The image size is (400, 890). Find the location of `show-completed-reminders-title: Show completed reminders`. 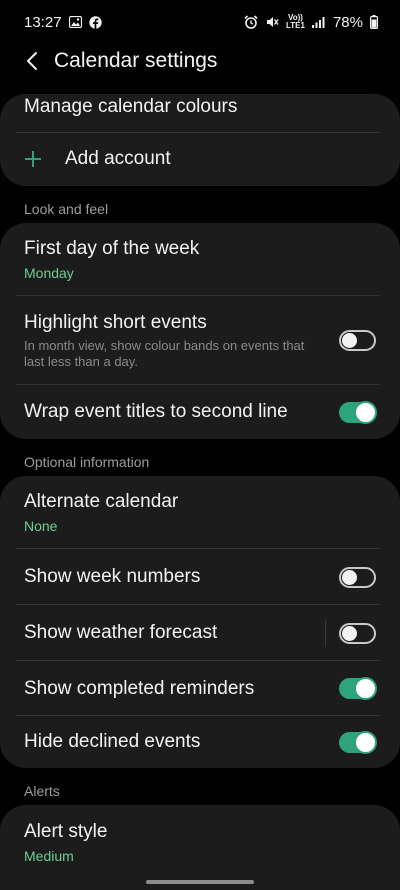

show-completed-reminders-title: Show completed reminders is located at coordinates (139, 688).